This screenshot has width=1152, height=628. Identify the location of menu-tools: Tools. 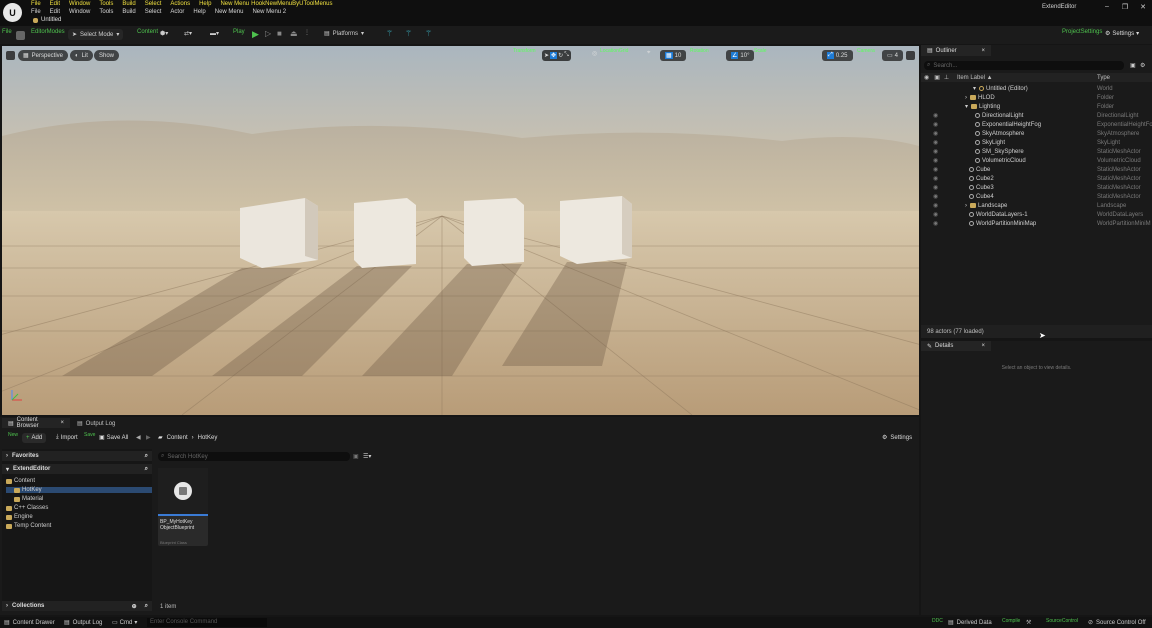
(106, 12).